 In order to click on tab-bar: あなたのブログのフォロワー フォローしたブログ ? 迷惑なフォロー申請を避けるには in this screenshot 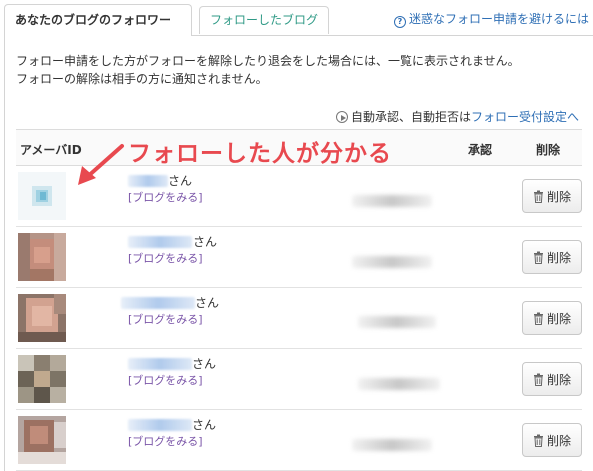, I will do `click(296, 18)`.